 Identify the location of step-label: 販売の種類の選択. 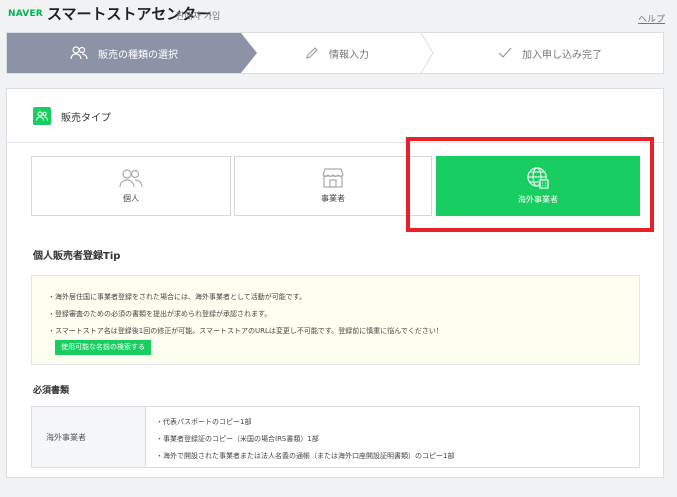
(138, 55).